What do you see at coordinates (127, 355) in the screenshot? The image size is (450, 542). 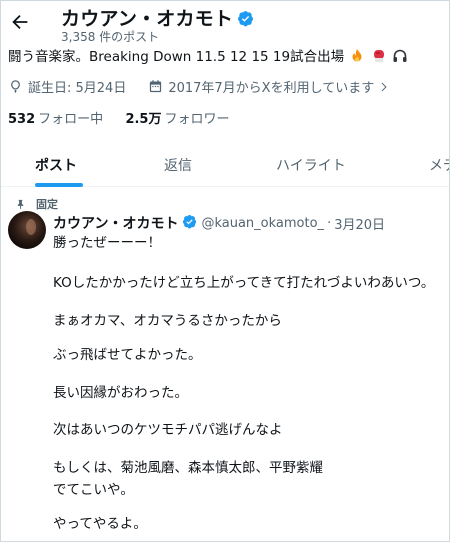 I see `tweet-line: ぶっ飛ばせてよかった。` at bounding box center [127, 355].